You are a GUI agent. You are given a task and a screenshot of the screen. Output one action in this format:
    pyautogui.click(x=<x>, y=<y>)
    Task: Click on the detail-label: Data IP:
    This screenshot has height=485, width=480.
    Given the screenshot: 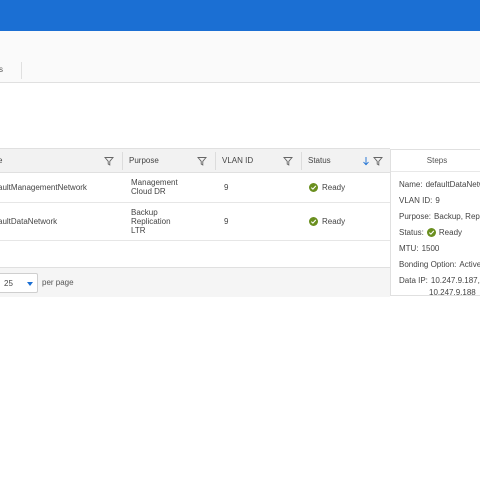 What is the action you would take?
    pyautogui.click(x=413, y=280)
    